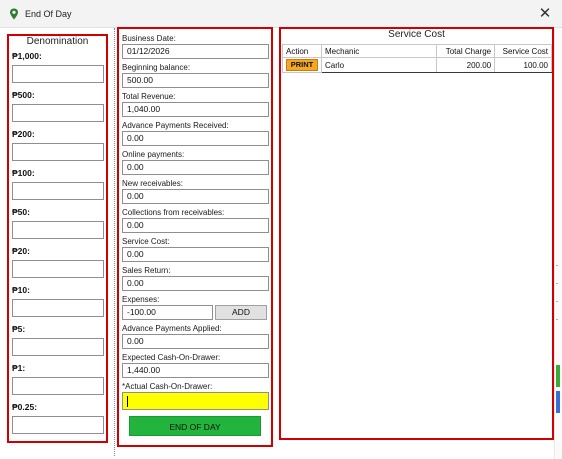  Describe the element at coordinates (195, 254) in the screenshot. I see `service-cost-input: 0.00` at that location.